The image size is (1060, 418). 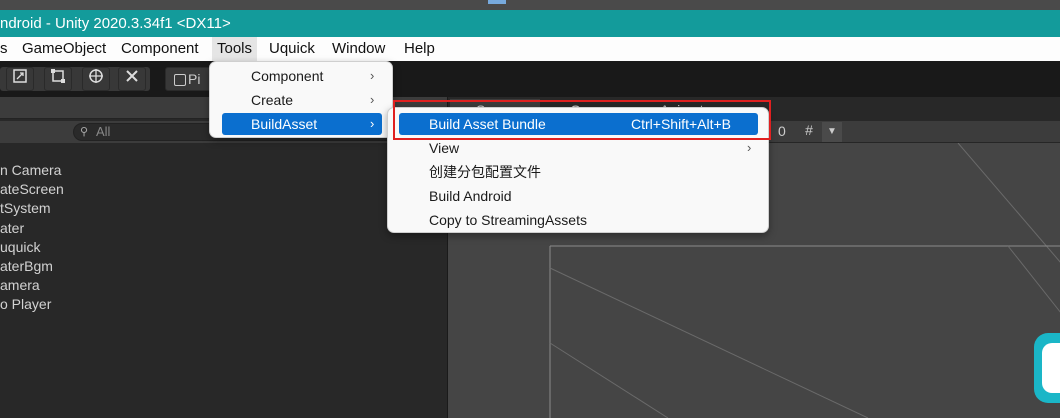 I want to click on wrench-icon, so click(x=132, y=76).